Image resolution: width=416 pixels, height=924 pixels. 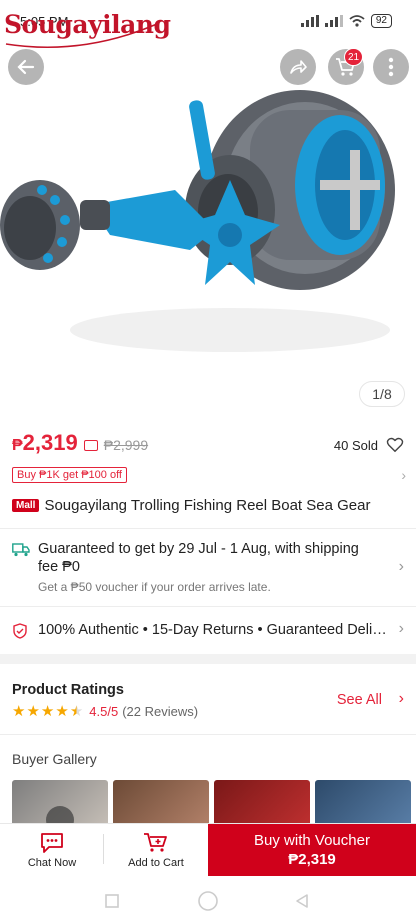 What do you see at coordinates (156, 862) in the screenshot?
I see `add-to-cart-label: Add to Cart` at bounding box center [156, 862].